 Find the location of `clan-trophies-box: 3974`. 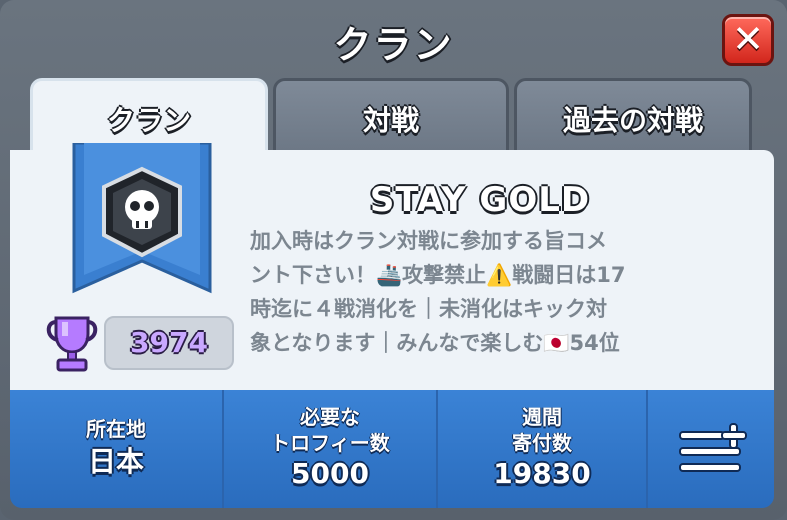

clan-trophies-box: 3974 is located at coordinates (169, 343).